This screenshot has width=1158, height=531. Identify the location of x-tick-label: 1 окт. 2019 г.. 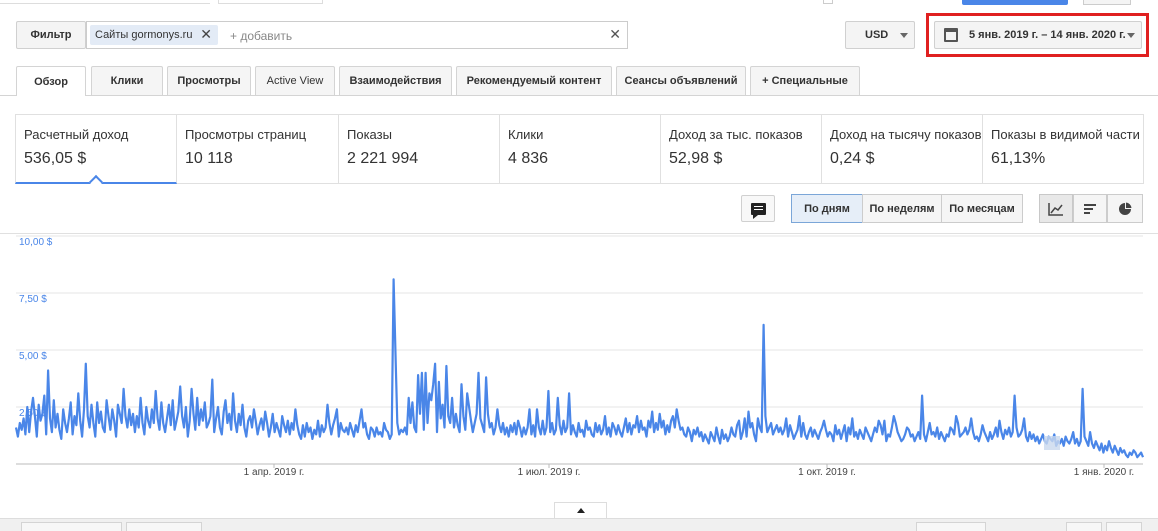
(827, 472).